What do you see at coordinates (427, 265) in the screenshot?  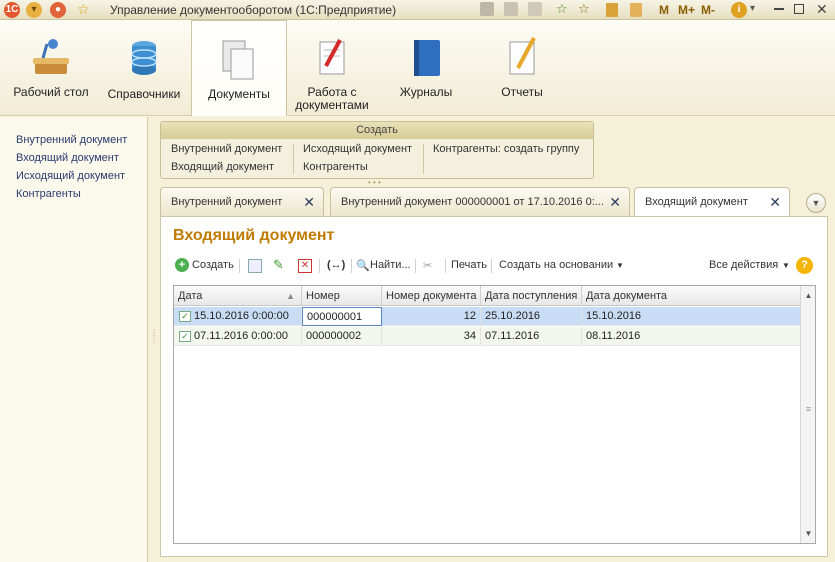 I see `cancel-search-icon: ✂` at bounding box center [427, 265].